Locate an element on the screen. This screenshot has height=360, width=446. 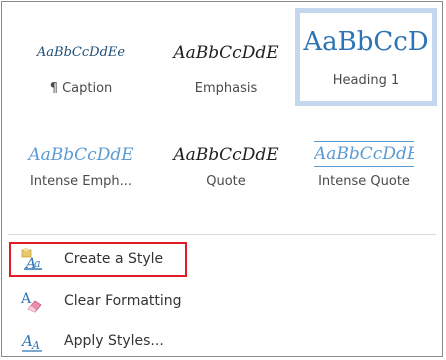
style-name: Heading 1 is located at coordinates (366, 80).